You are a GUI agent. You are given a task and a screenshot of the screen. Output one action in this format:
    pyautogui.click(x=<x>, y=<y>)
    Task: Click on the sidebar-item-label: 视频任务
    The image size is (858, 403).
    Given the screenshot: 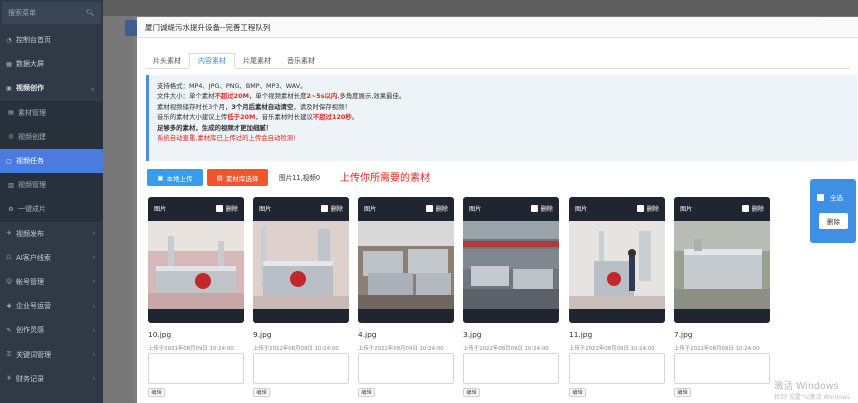 What is the action you would take?
    pyautogui.click(x=30, y=161)
    